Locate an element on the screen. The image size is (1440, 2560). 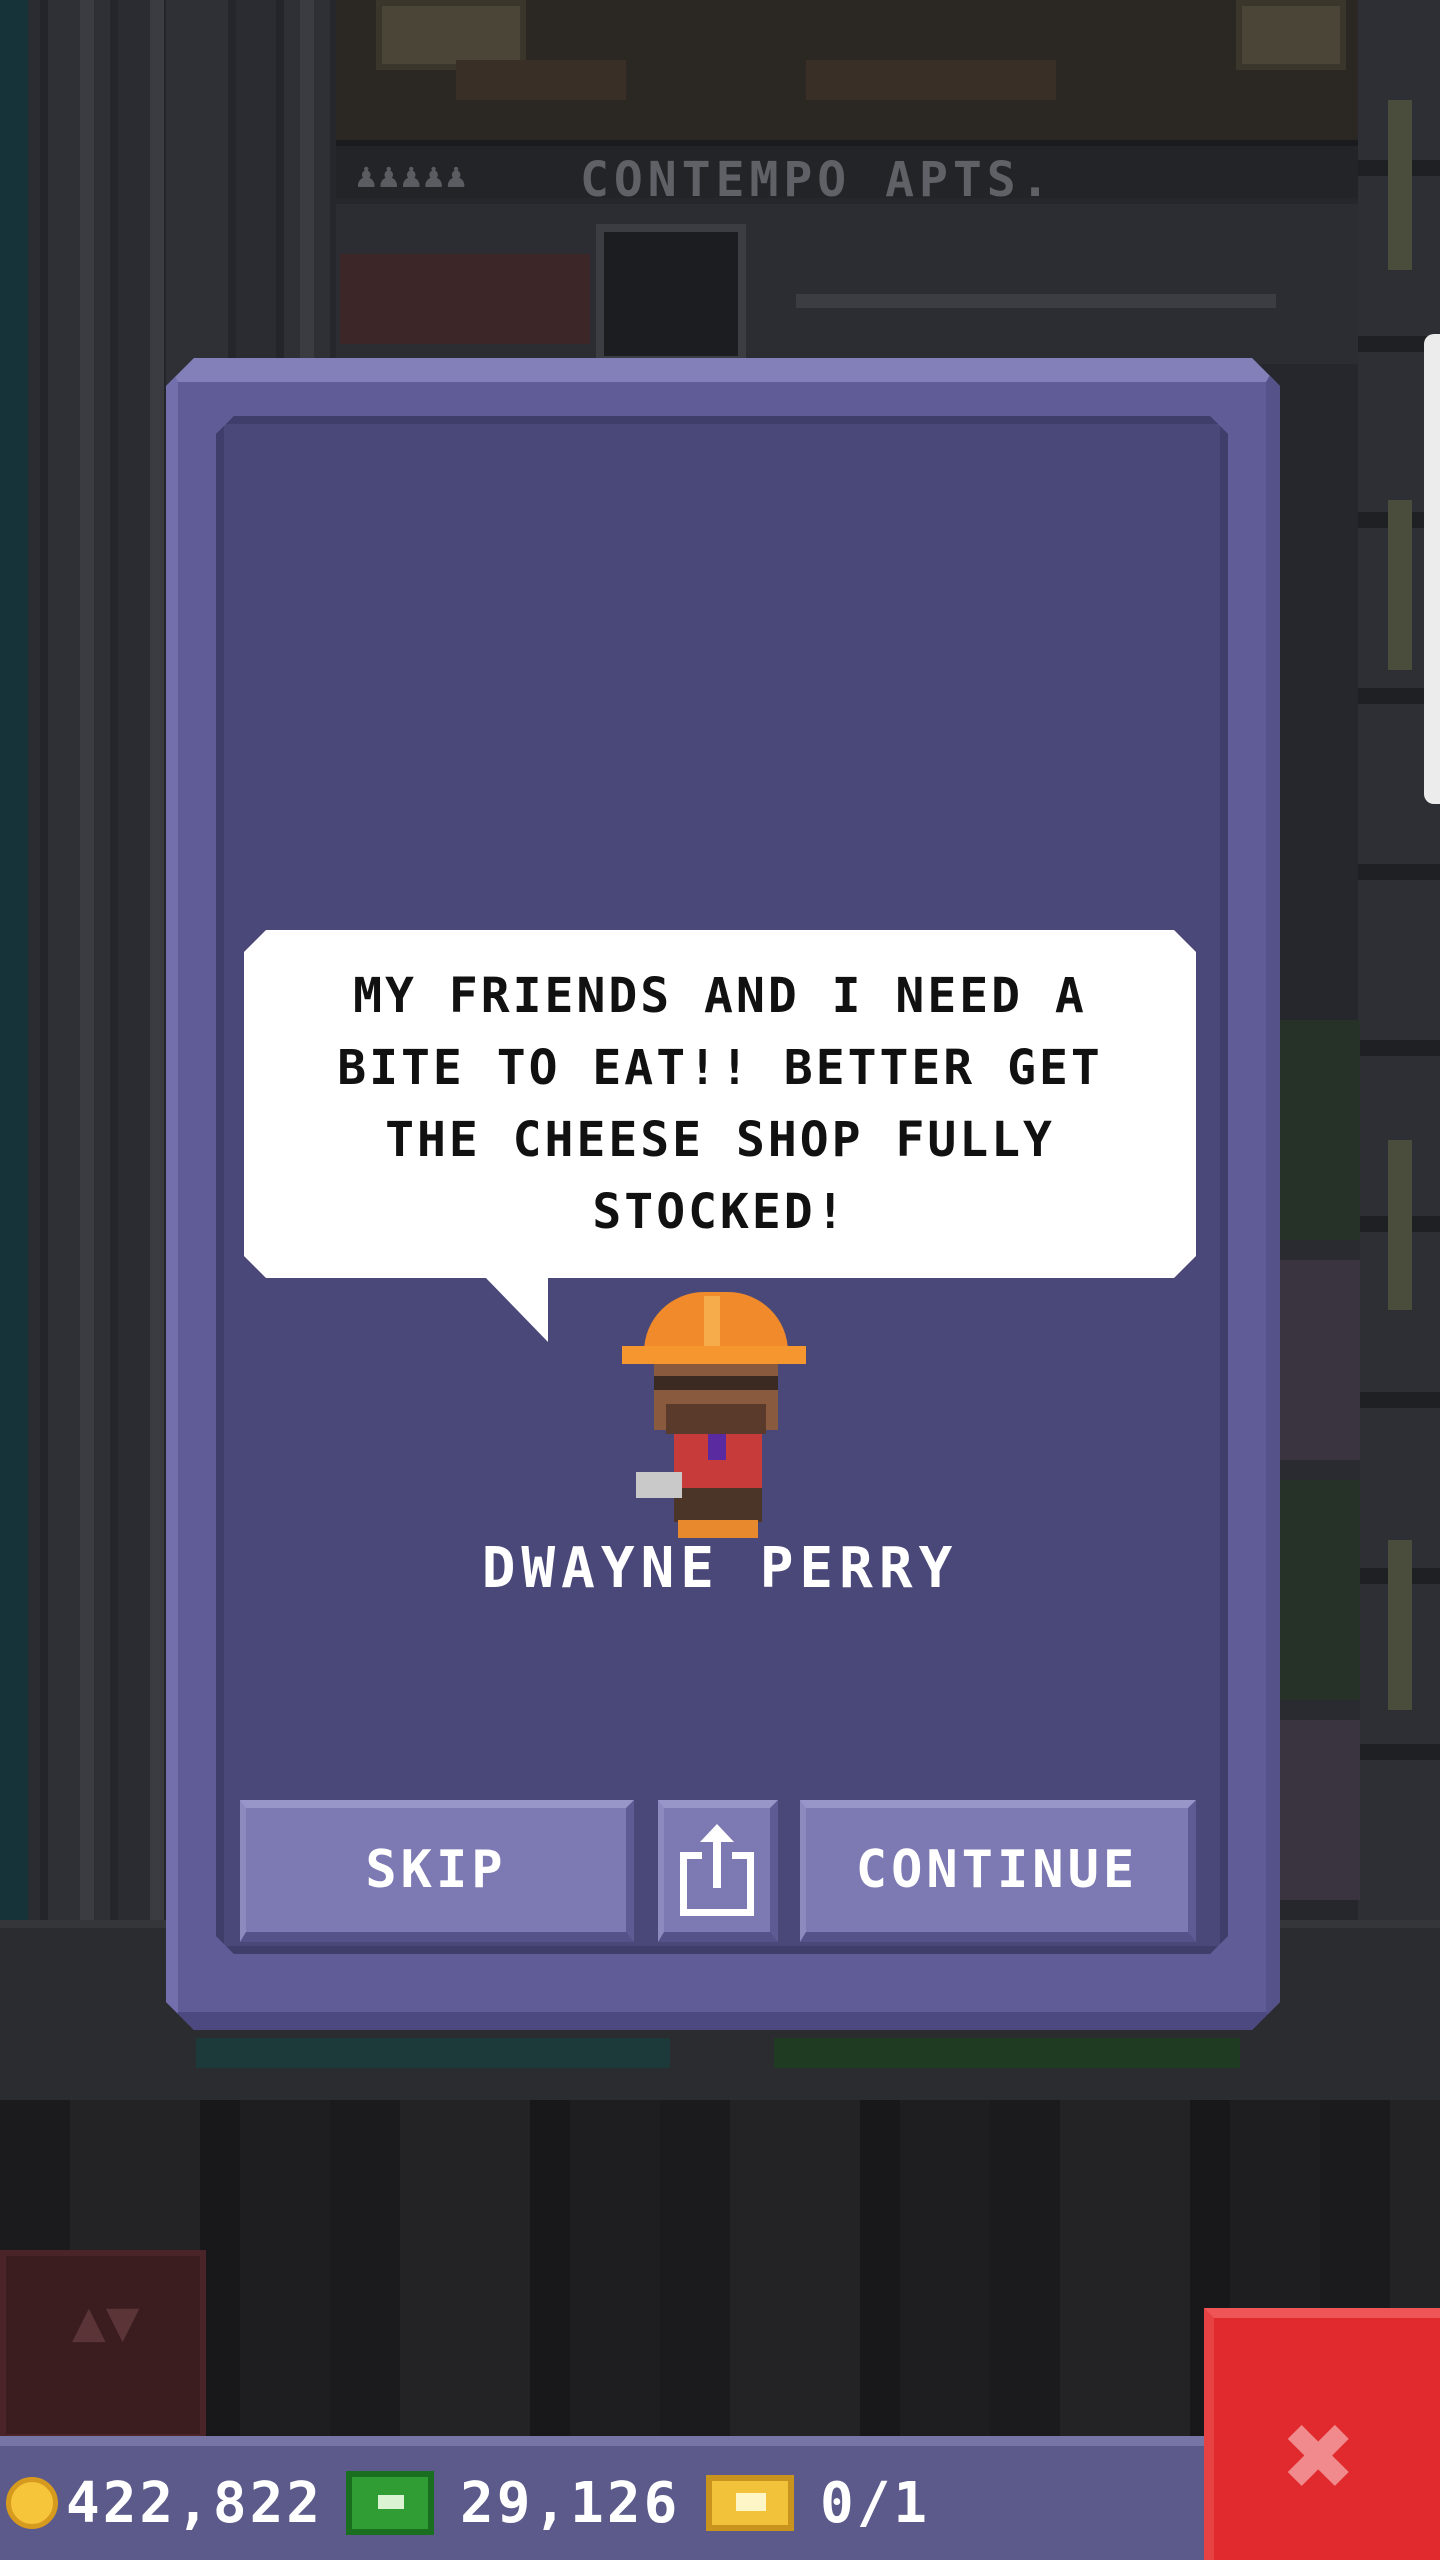
share-button is located at coordinates (718, 1871).